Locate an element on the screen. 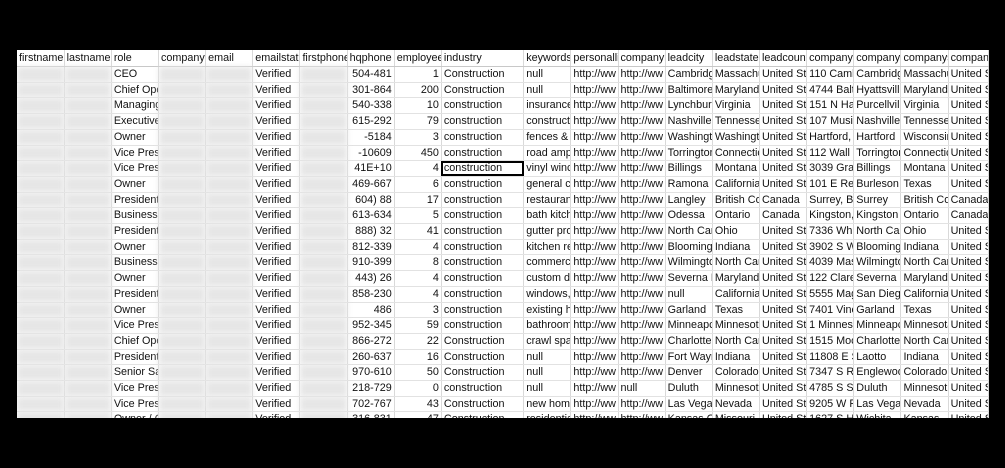 Image resolution: width=1005 pixels, height=468 pixels. cell-leadcity: Lynchburg is located at coordinates (689, 106).